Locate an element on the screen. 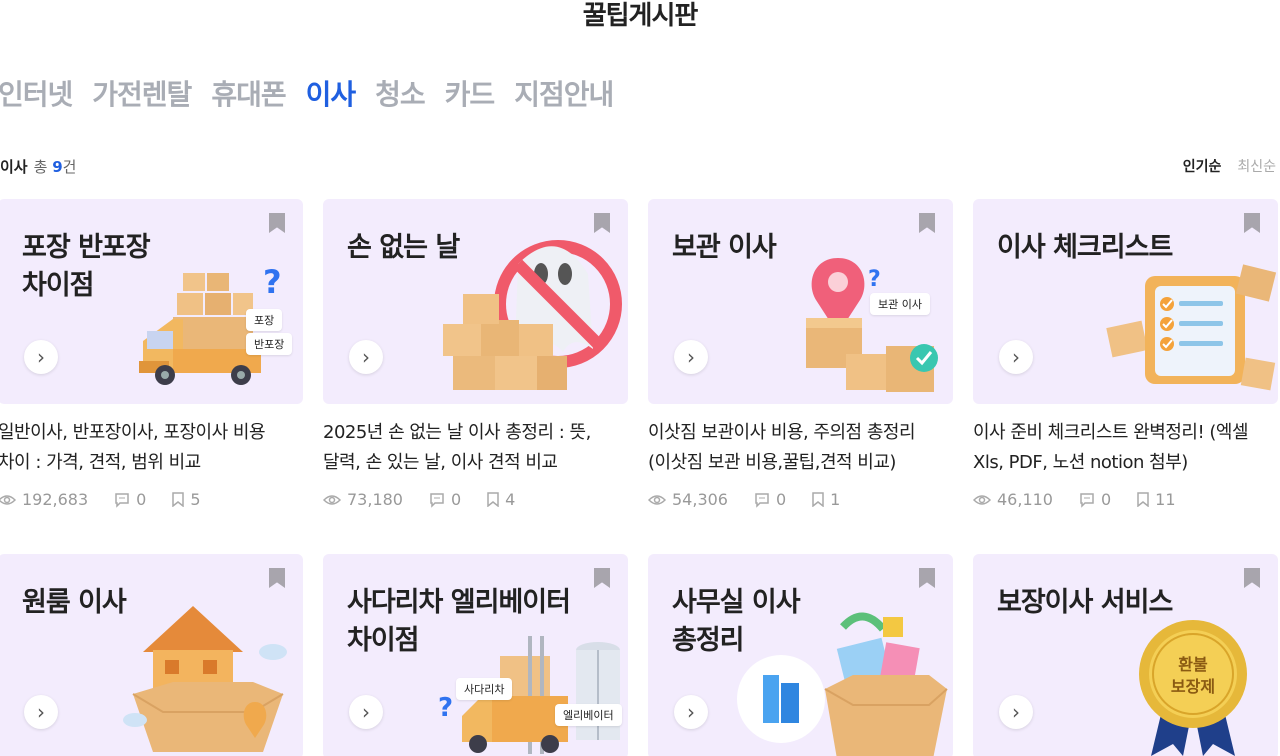 This screenshot has width=1280, height=756. bookmark-count: 4 is located at coordinates (501, 499).